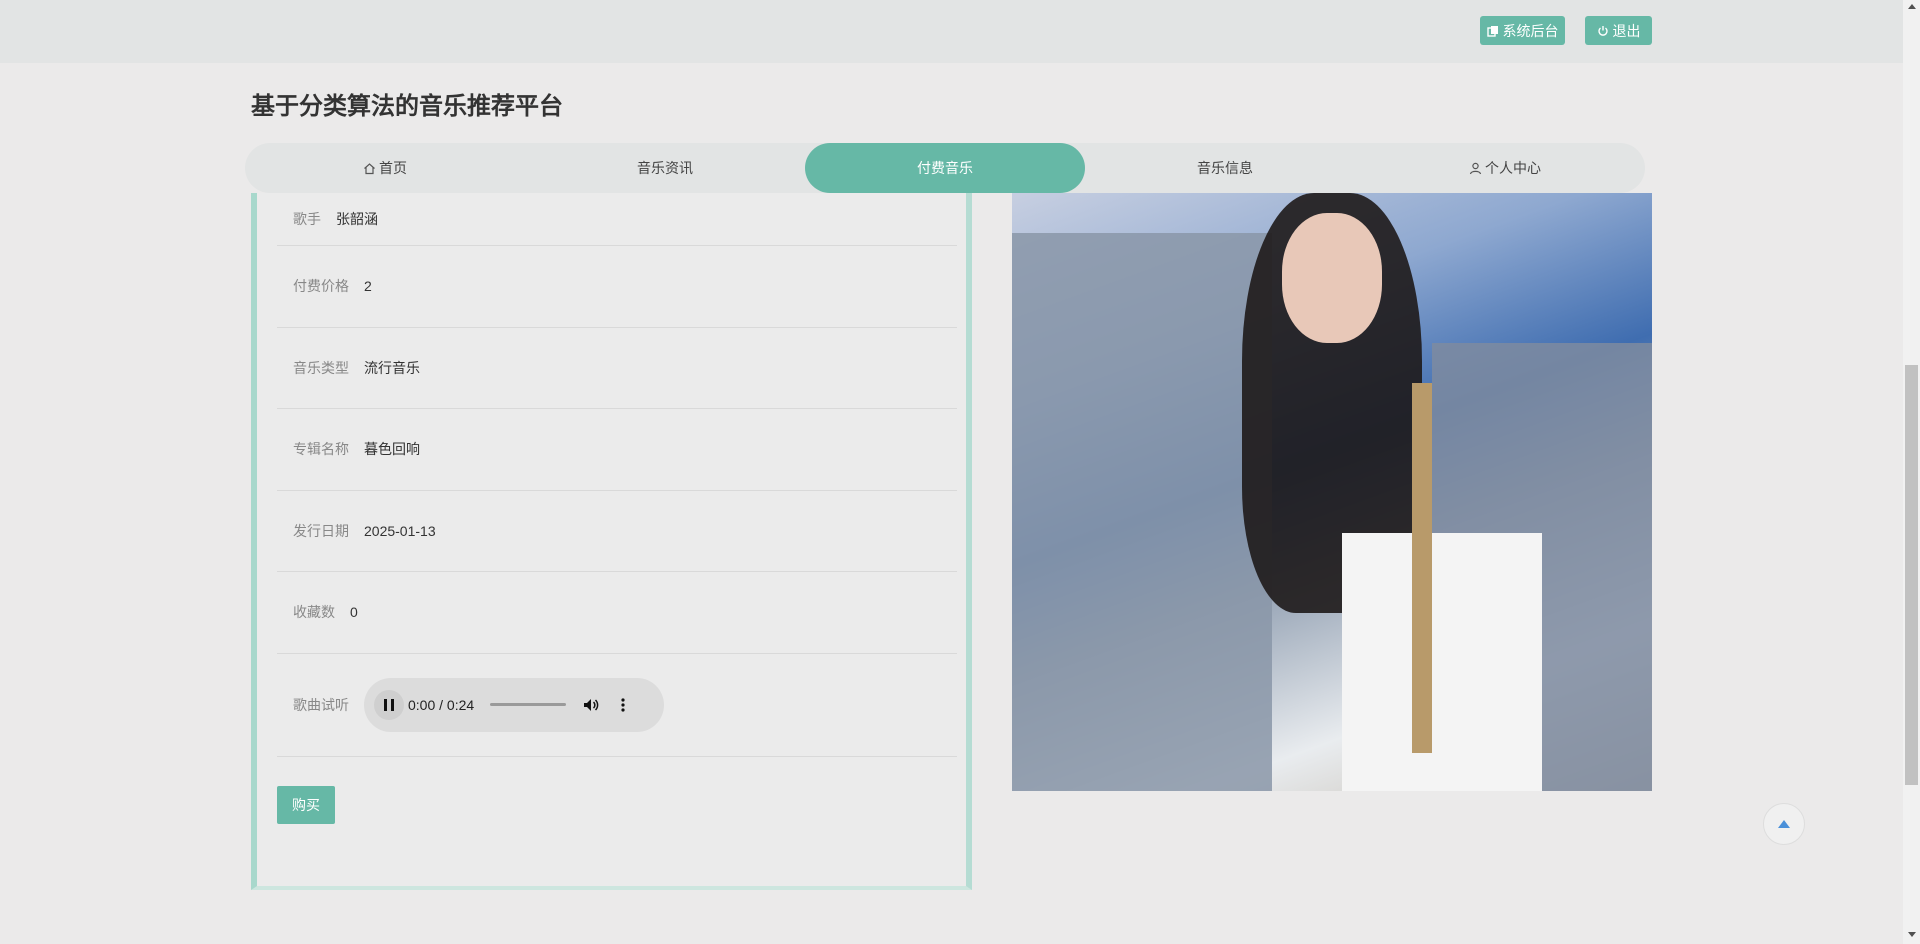 The image size is (1920, 944). Describe the element at coordinates (407, 106) in the screenshot. I see `site-title: 基于分类算法的音乐推荐平台` at that location.